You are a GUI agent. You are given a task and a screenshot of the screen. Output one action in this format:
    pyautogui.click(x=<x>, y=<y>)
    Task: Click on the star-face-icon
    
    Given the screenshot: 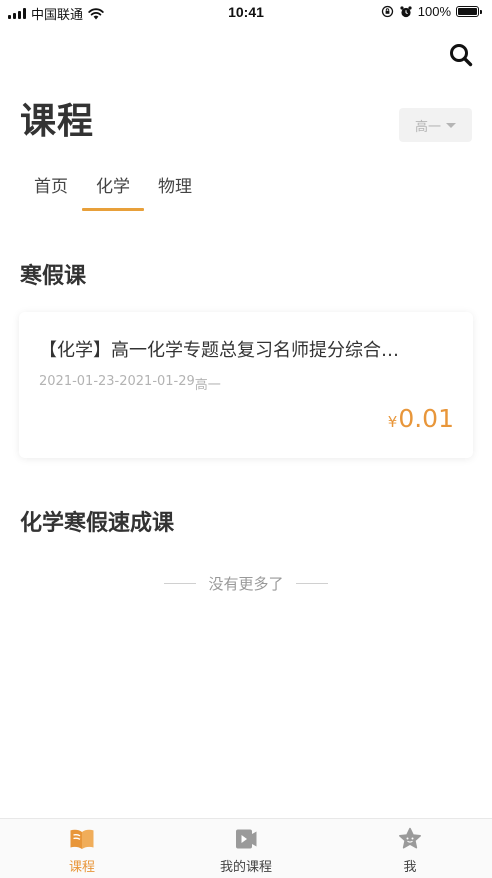 What is the action you would take?
    pyautogui.click(x=410, y=839)
    